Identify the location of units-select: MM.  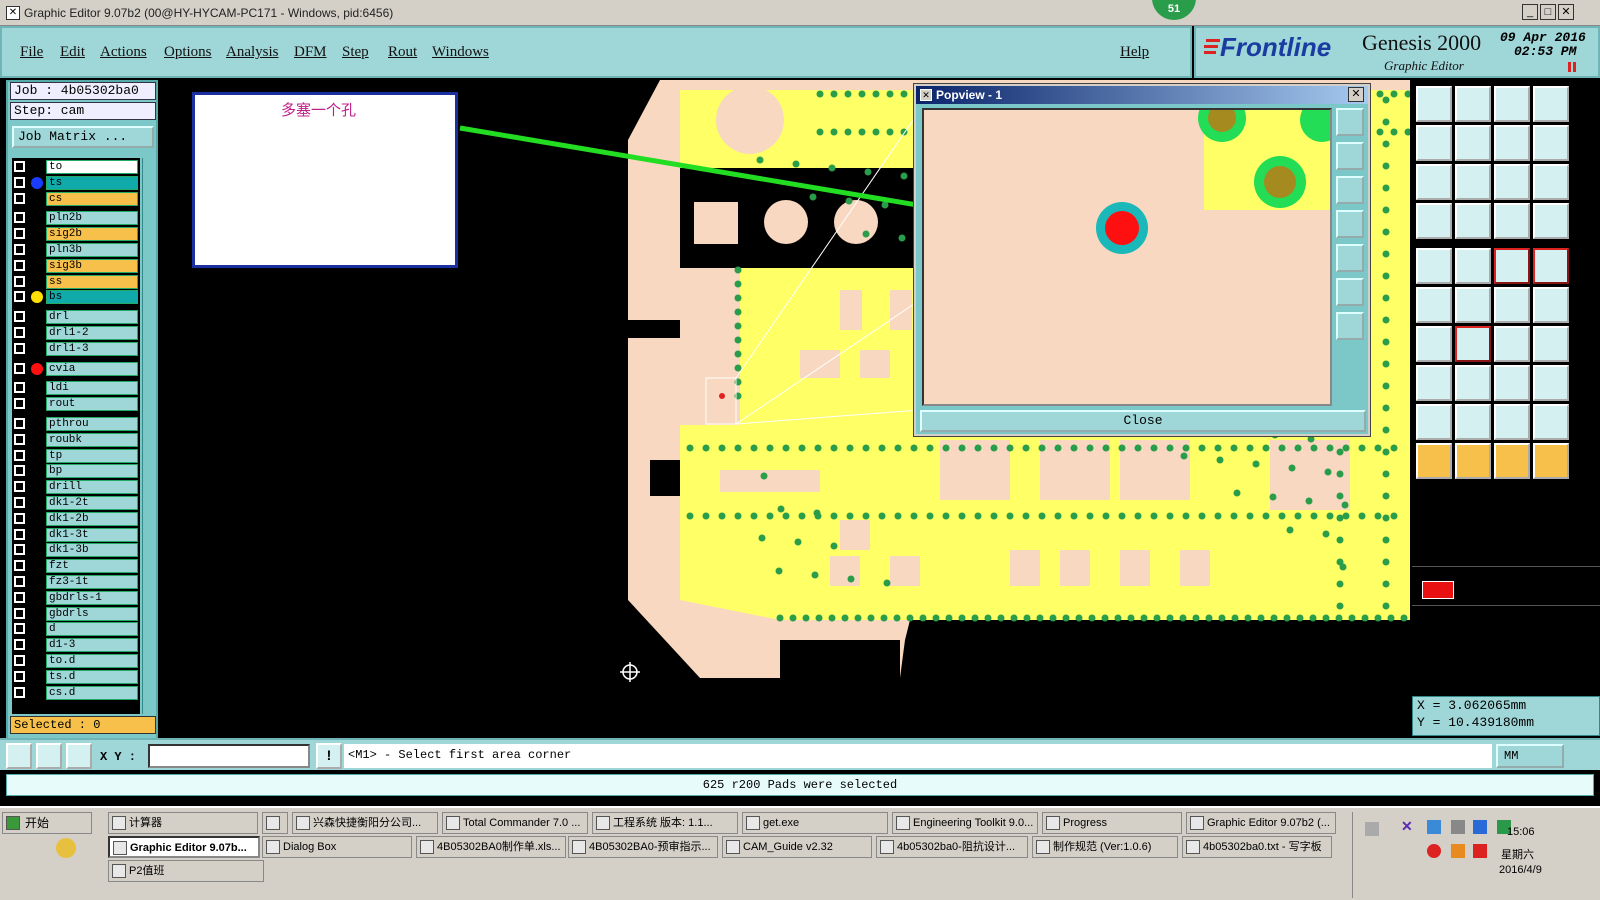
(1530, 756).